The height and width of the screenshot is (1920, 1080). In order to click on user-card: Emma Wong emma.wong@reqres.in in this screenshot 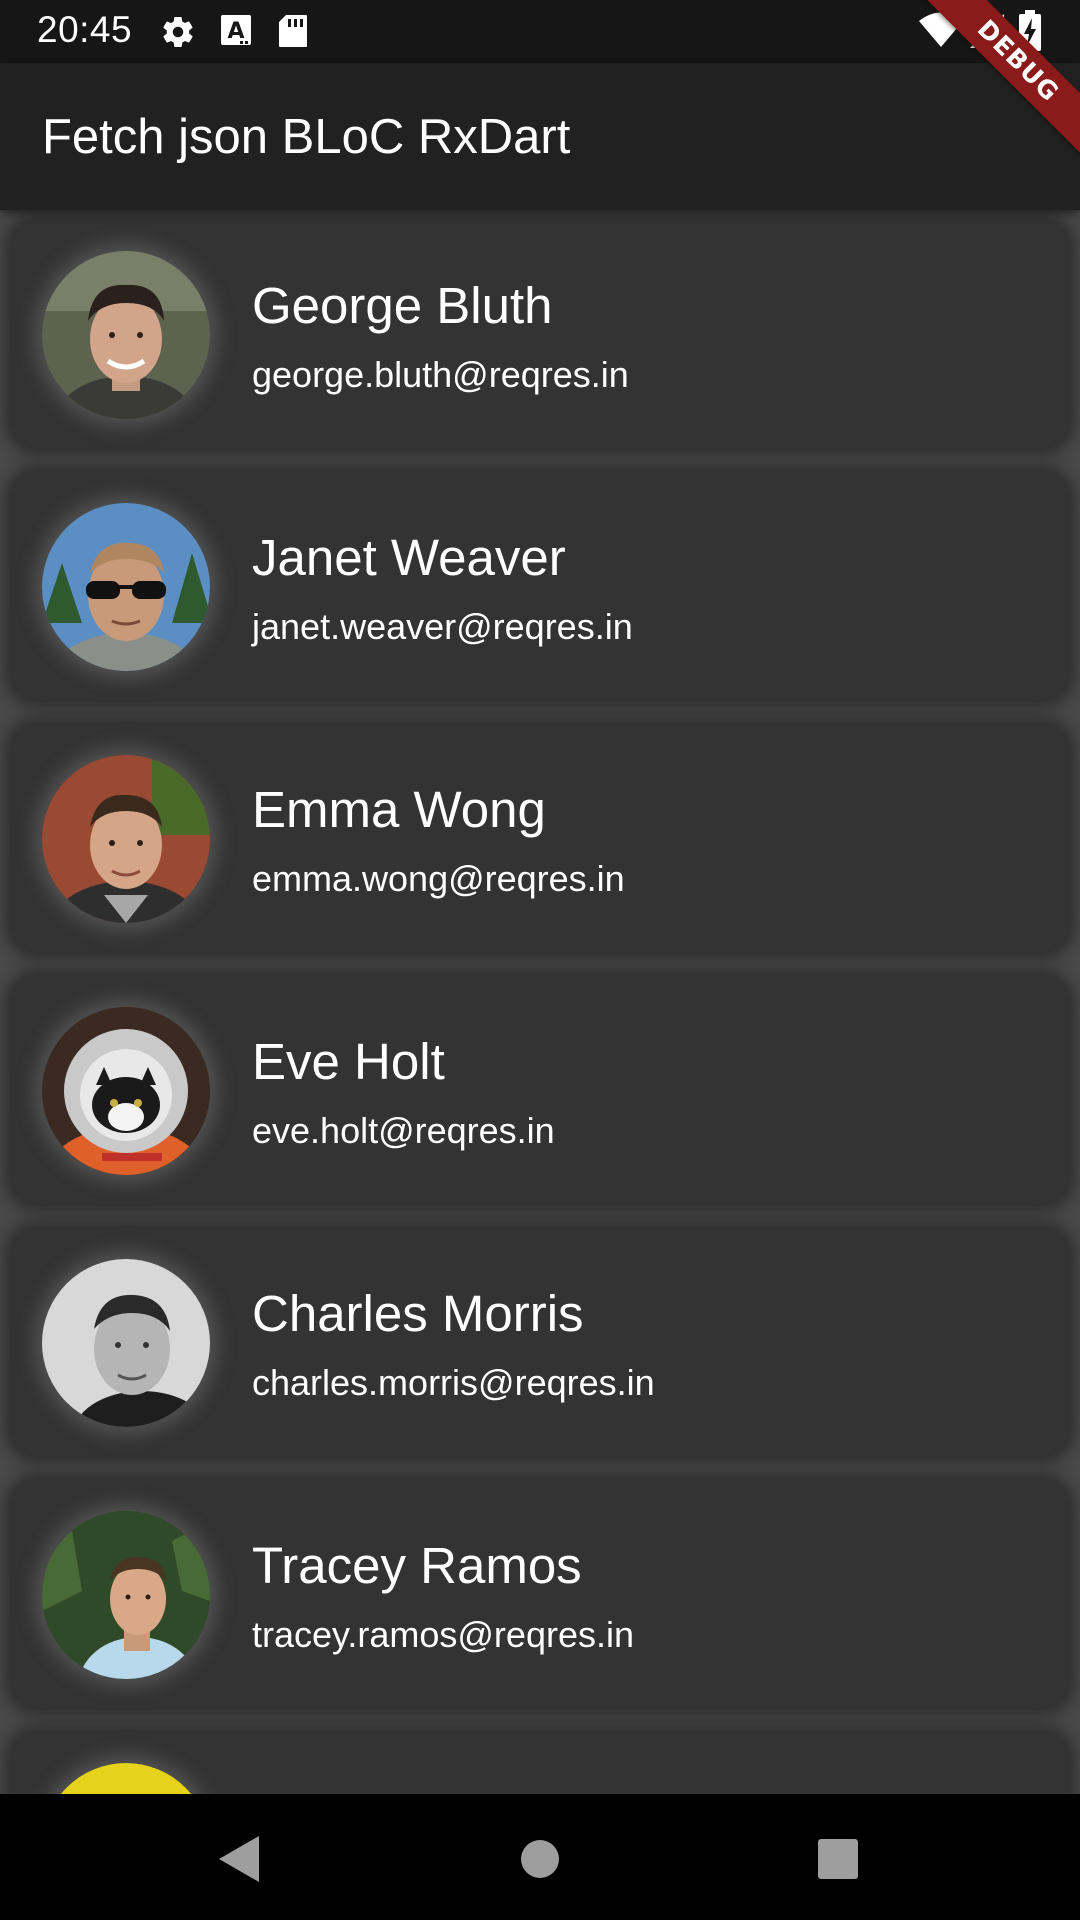, I will do `click(540, 838)`.